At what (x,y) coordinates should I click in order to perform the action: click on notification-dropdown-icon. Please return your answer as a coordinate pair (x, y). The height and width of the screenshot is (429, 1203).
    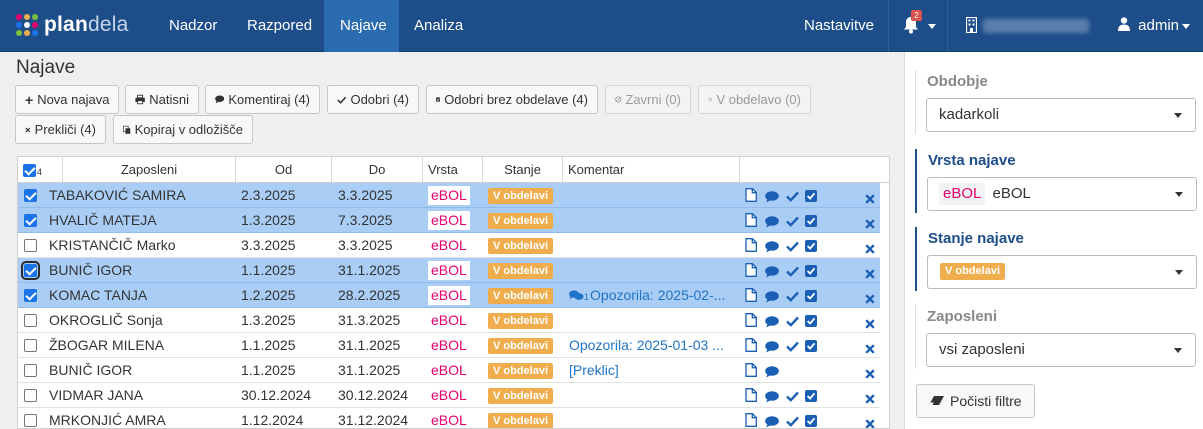
    Looking at the image, I should click on (932, 26).